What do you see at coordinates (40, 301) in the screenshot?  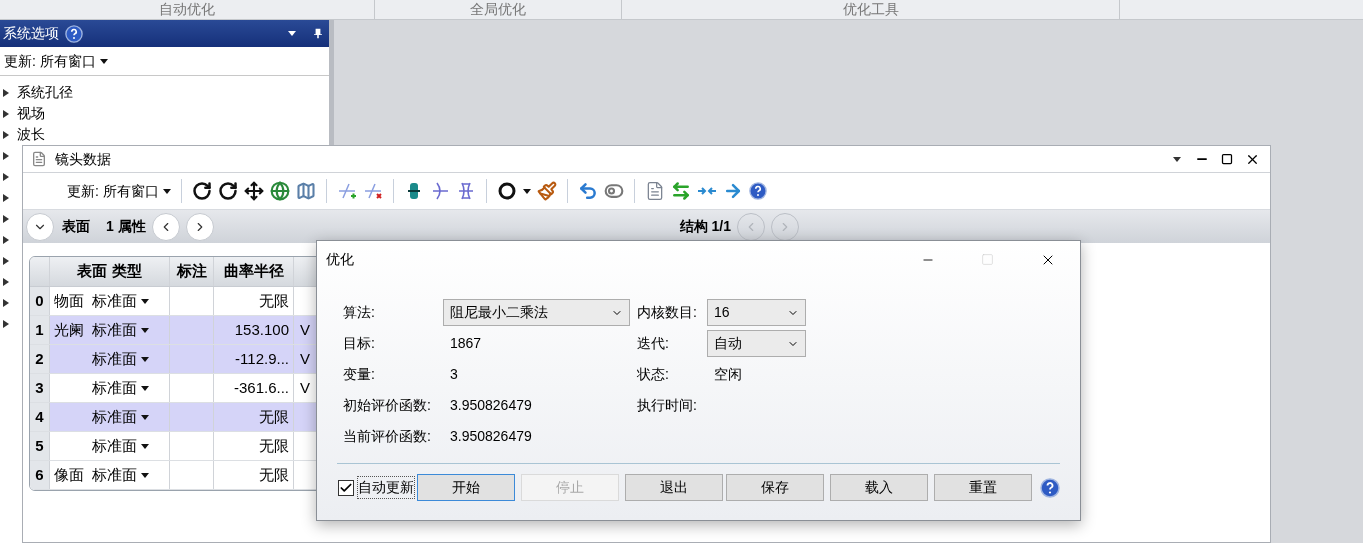 I see `row-number: 0` at bounding box center [40, 301].